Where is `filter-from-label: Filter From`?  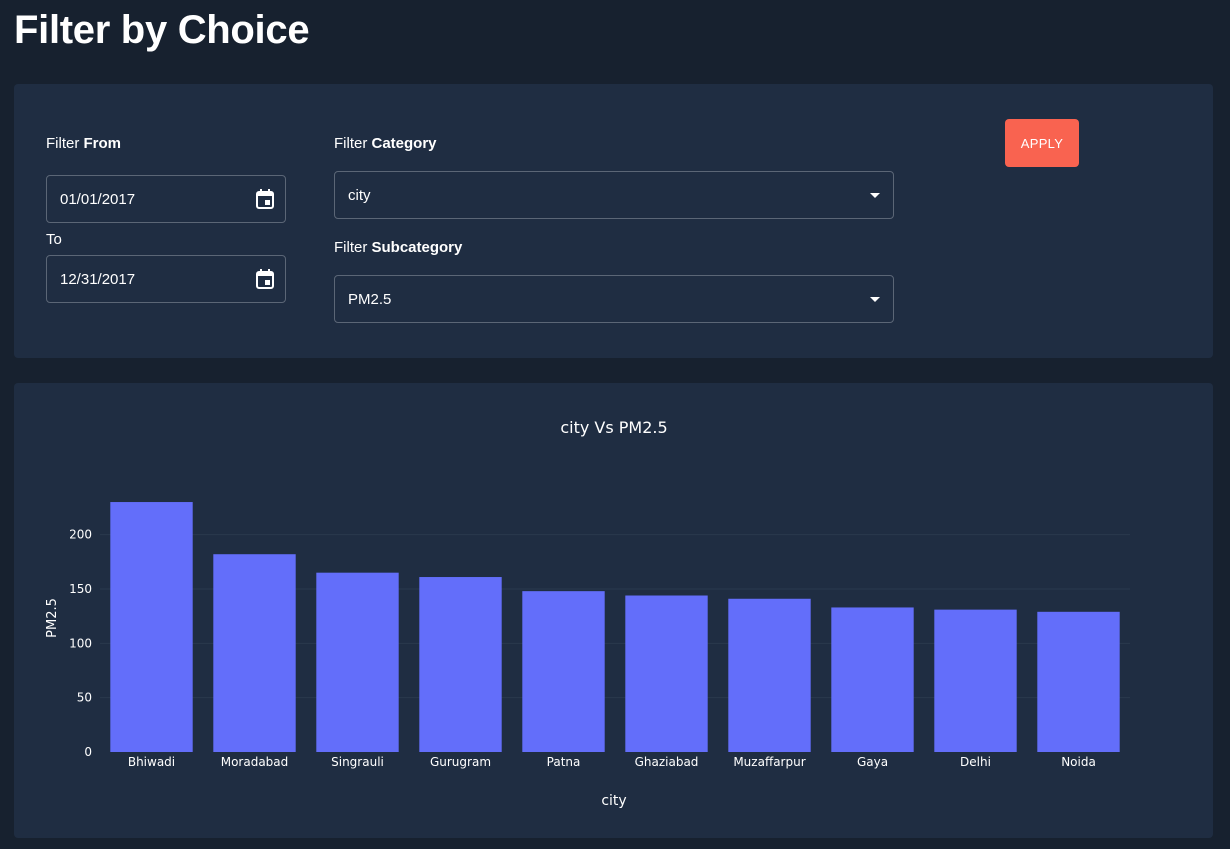 filter-from-label: Filter From is located at coordinates (83, 143).